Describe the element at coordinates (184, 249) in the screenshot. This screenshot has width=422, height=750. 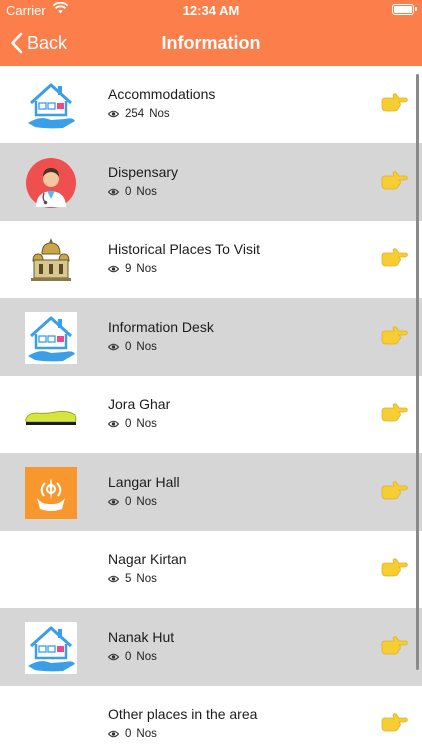
I see `item-label: Historical Places To Visit` at that location.